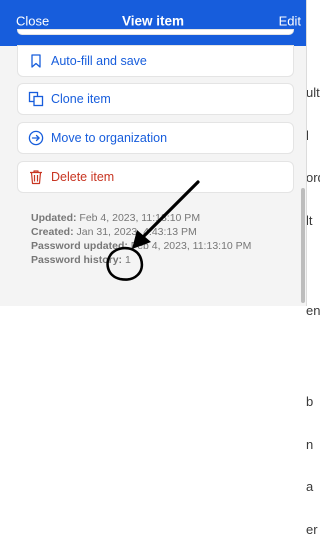 The width and height of the screenshot is (320, 551). I want to click on created-value: Jan 31, 2023, 4:43:13 PM, so click(136, 232).